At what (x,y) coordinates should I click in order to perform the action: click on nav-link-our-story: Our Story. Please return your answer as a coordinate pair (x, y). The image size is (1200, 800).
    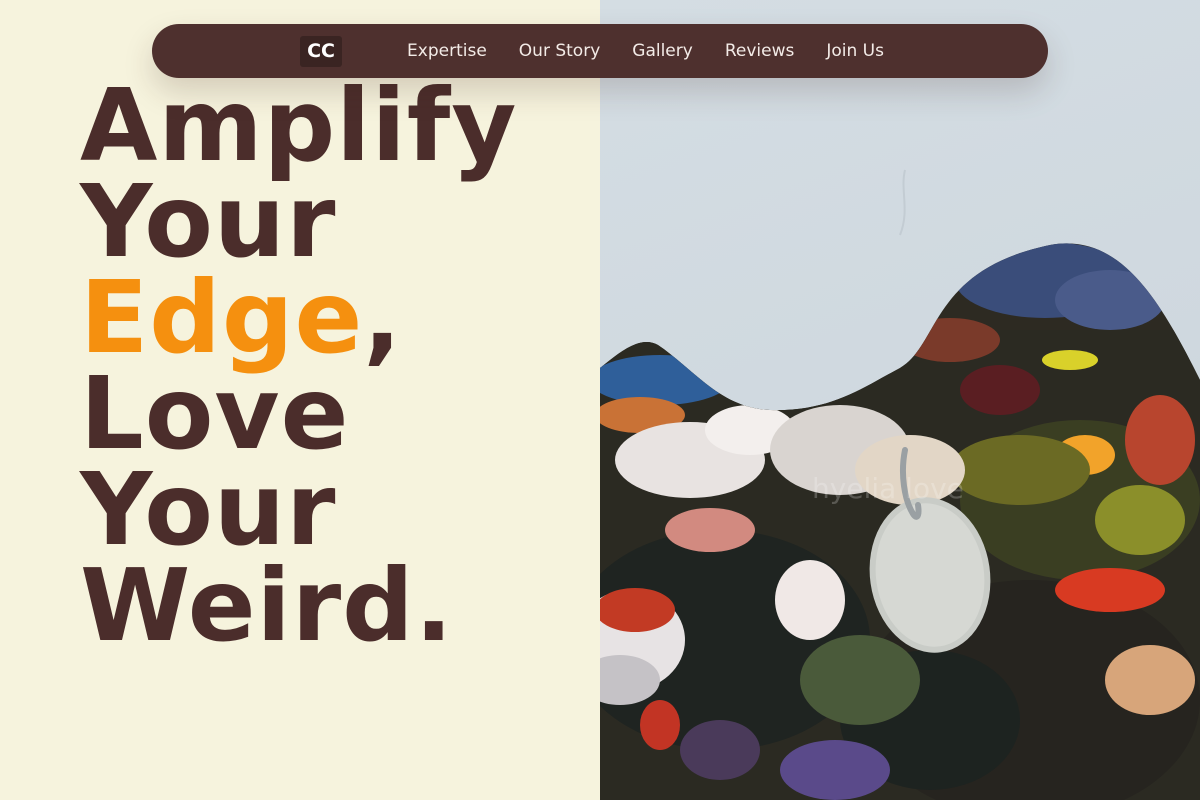
    Looking at the image, I should click on (559, 51).